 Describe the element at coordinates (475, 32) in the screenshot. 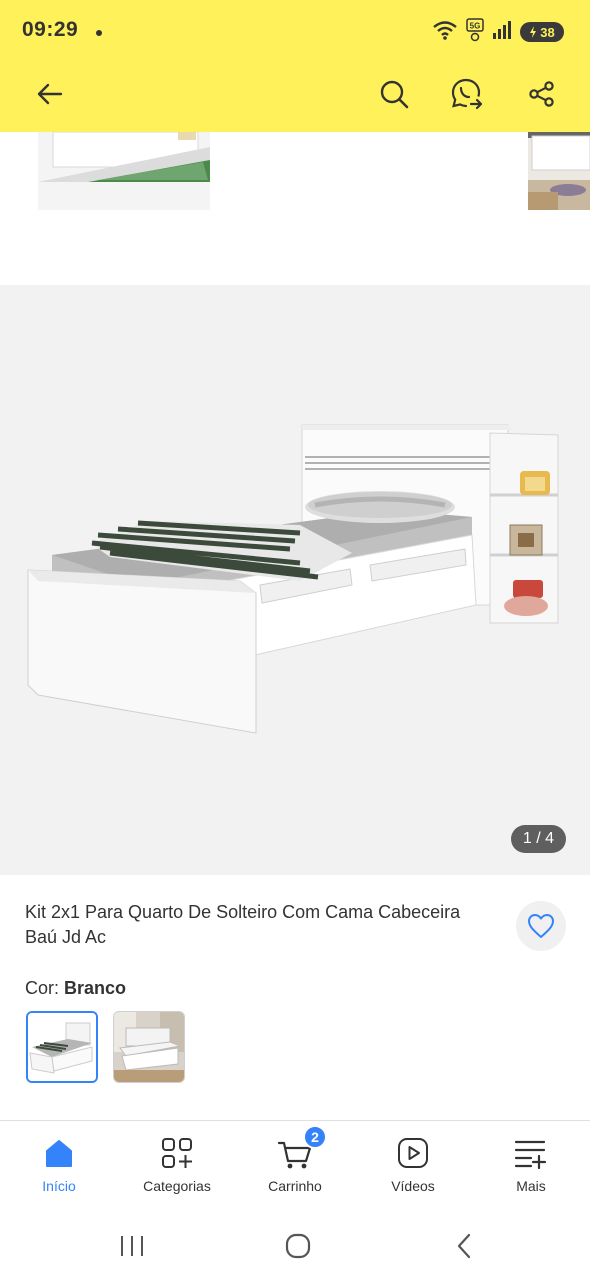

I see `5g-icon: 5G` at that location.